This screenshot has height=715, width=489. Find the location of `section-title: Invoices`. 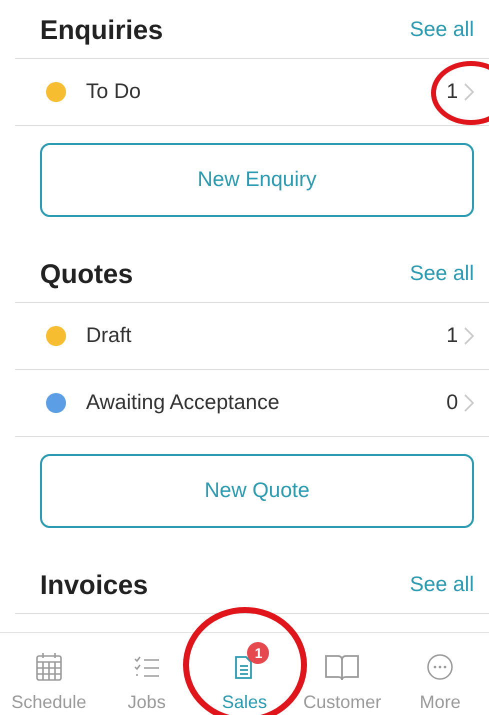

section-title: Invoices is located at coordinates (94, 585).